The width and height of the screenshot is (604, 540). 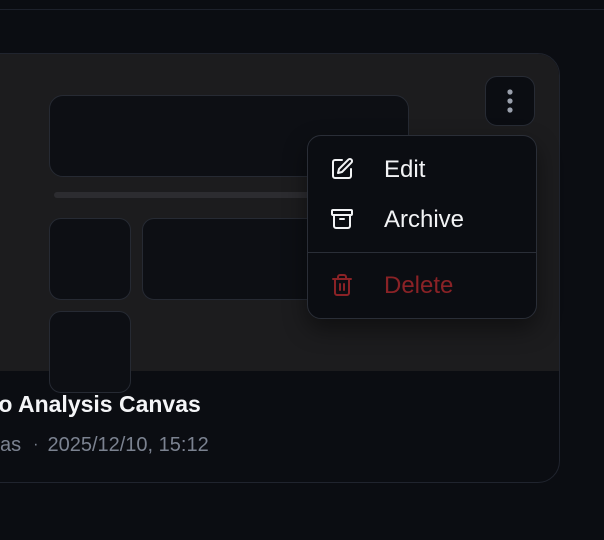 I want to click on menu-item-label: Delete, so click(x=419, y=285).